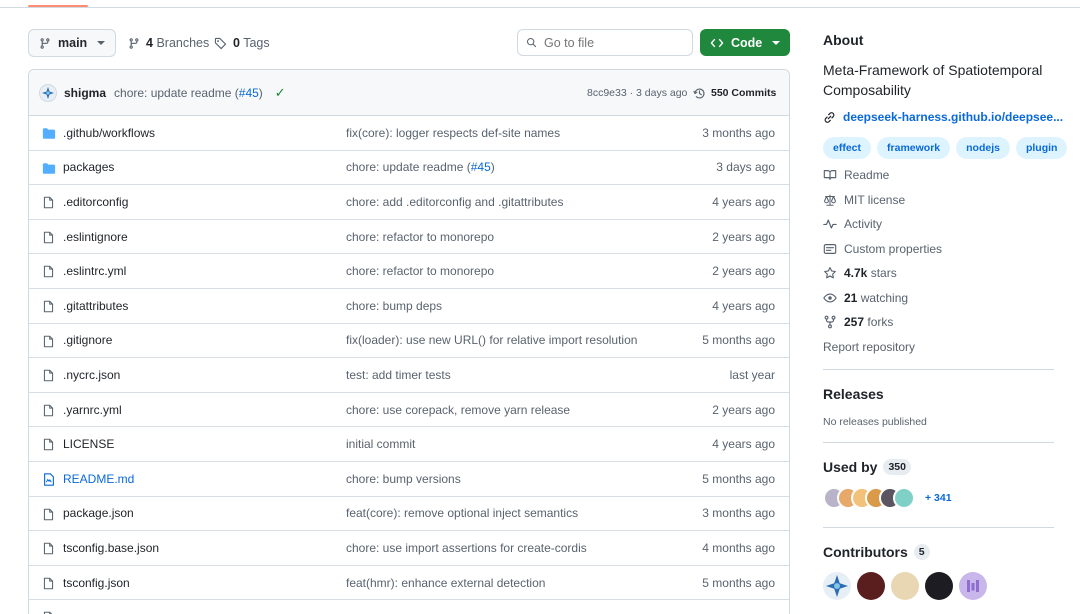  I want to click on used-by-avatars: + 341, so click(887, 498).